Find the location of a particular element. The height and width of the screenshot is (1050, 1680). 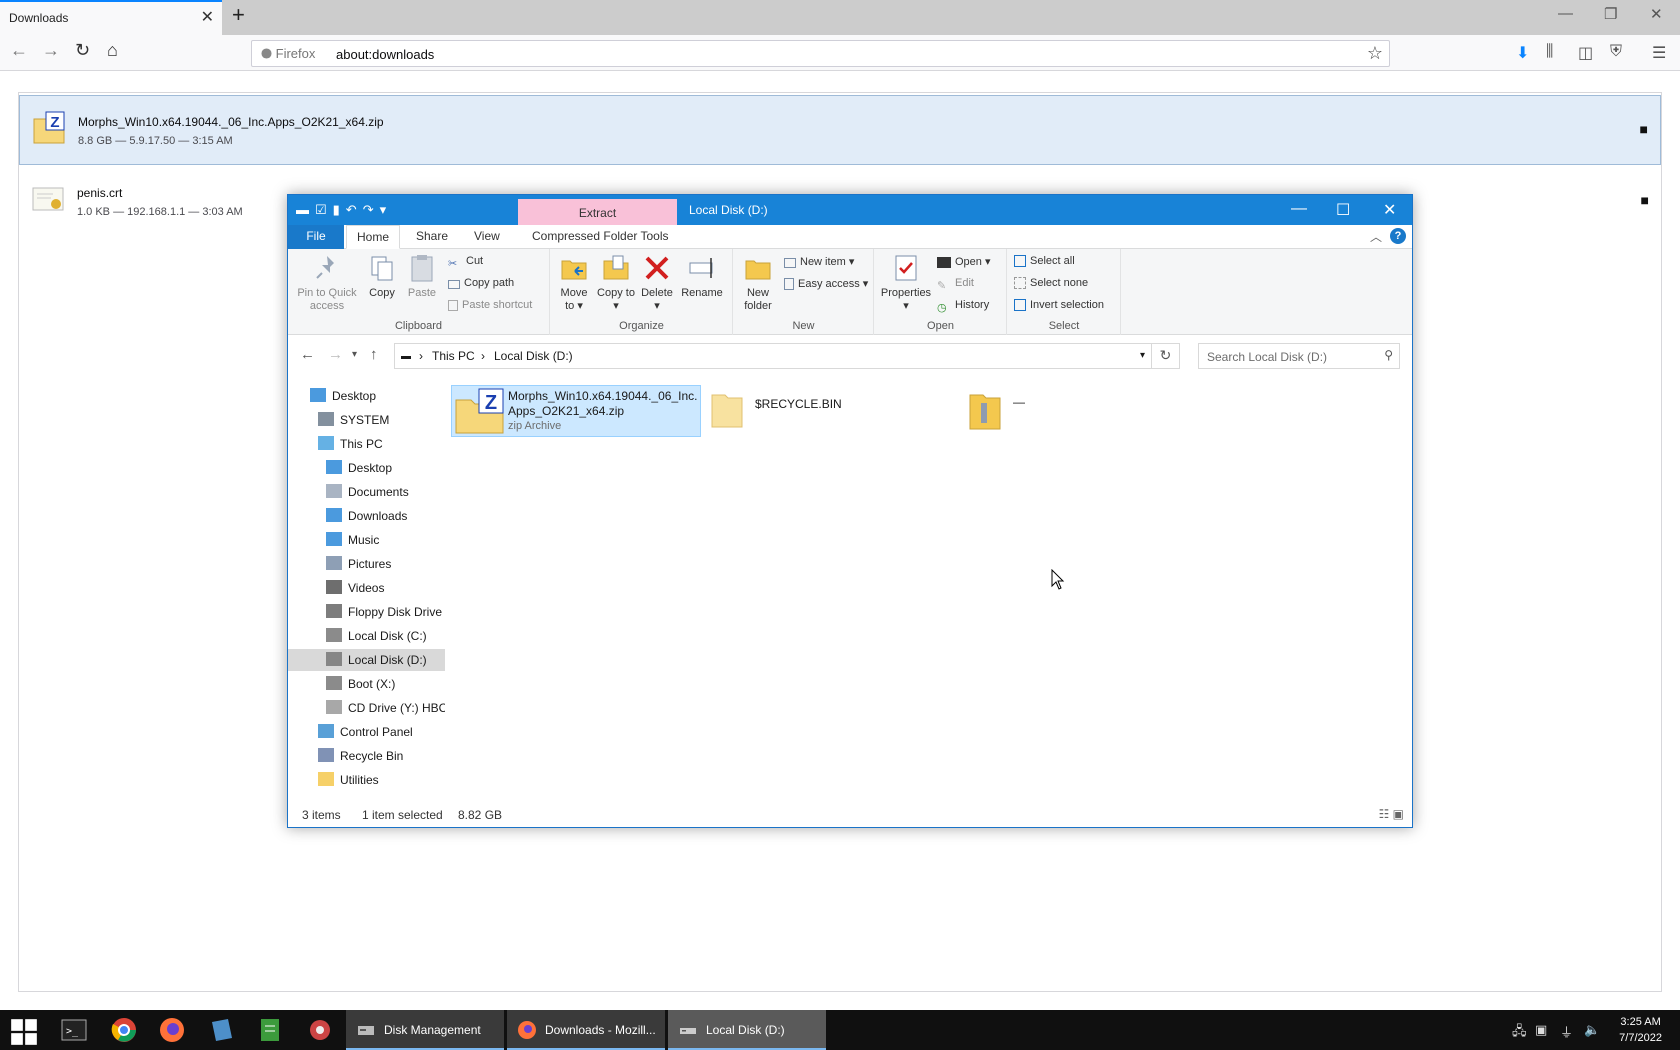

settings-tool-icon is located at coordinates (320, 1030).